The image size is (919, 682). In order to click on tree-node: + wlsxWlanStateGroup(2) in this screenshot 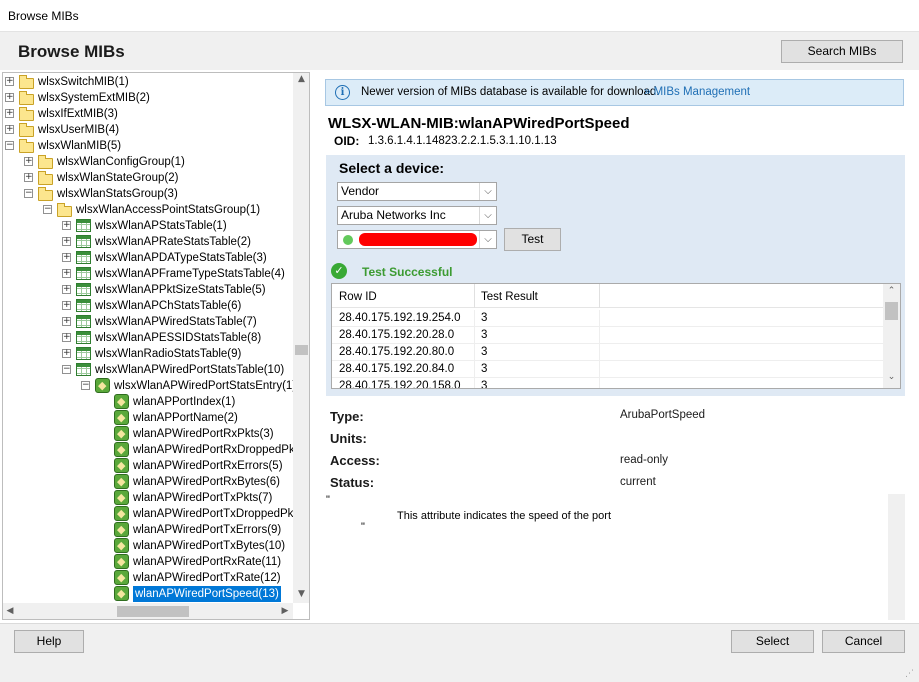, I will do `click(148, 178)`.